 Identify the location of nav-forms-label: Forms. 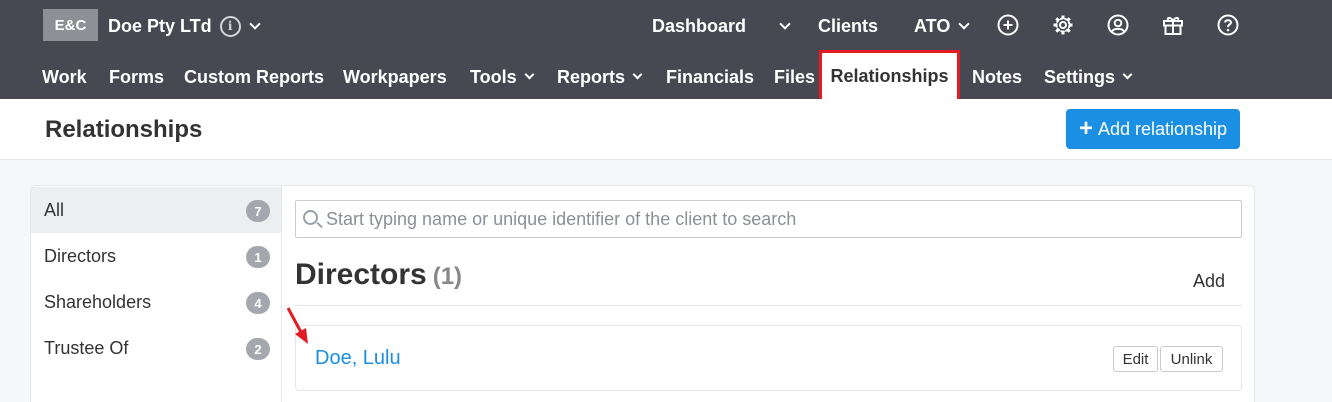
(137, 76).